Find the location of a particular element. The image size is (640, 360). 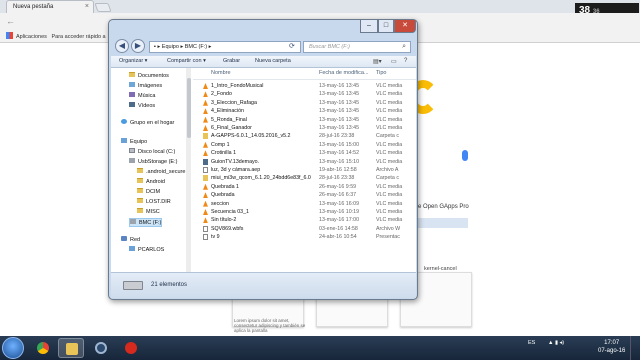

file-row: Quebrada 26-may-16 6:37 VLC media is located at coordinates (304, 195).